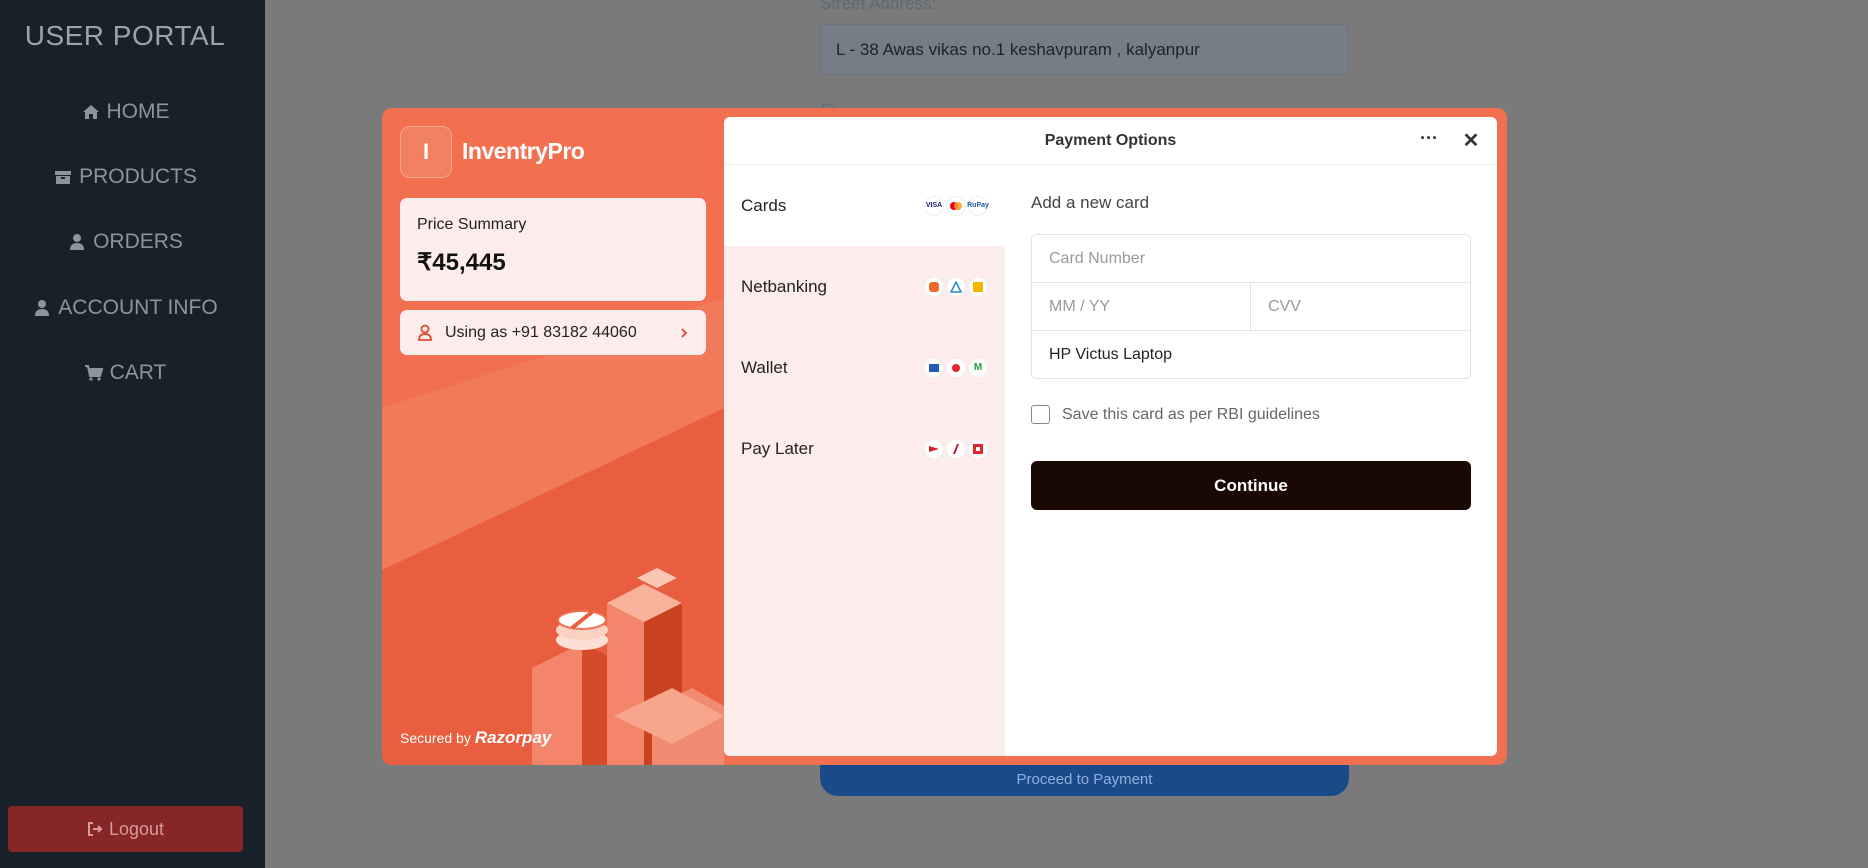  I want to click on user-contact-button: Using as +91 83182 44060, so click(553, 332).